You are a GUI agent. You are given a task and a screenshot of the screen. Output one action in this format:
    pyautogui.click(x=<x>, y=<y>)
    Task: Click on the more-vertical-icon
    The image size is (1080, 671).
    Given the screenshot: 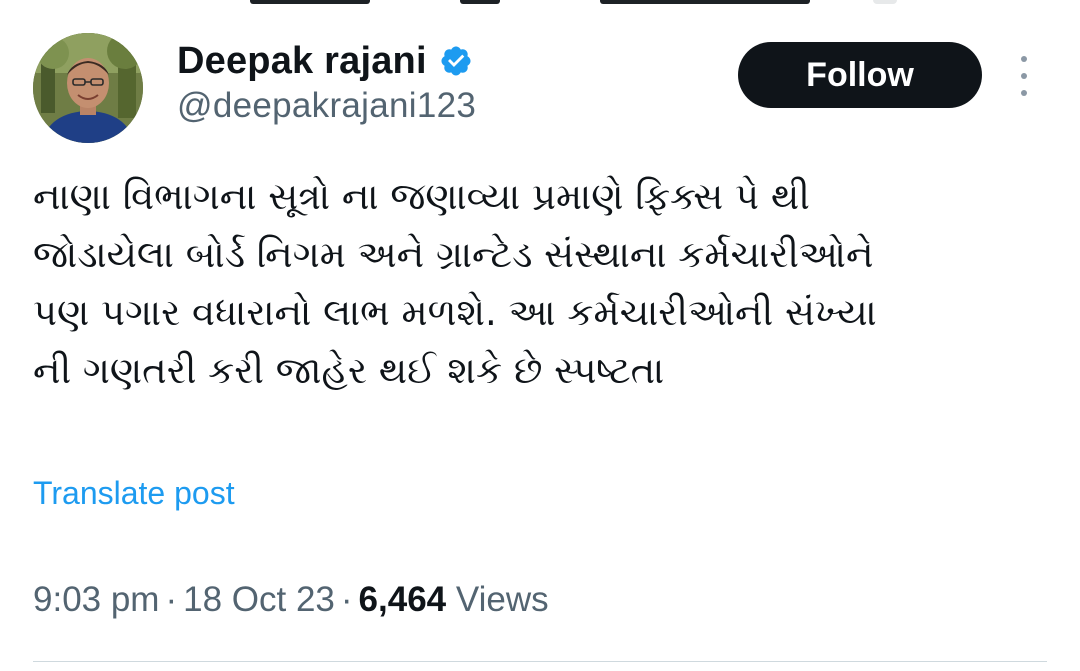 What is the action you would take?
    pyautogui.click(x=1024, y=76)
    